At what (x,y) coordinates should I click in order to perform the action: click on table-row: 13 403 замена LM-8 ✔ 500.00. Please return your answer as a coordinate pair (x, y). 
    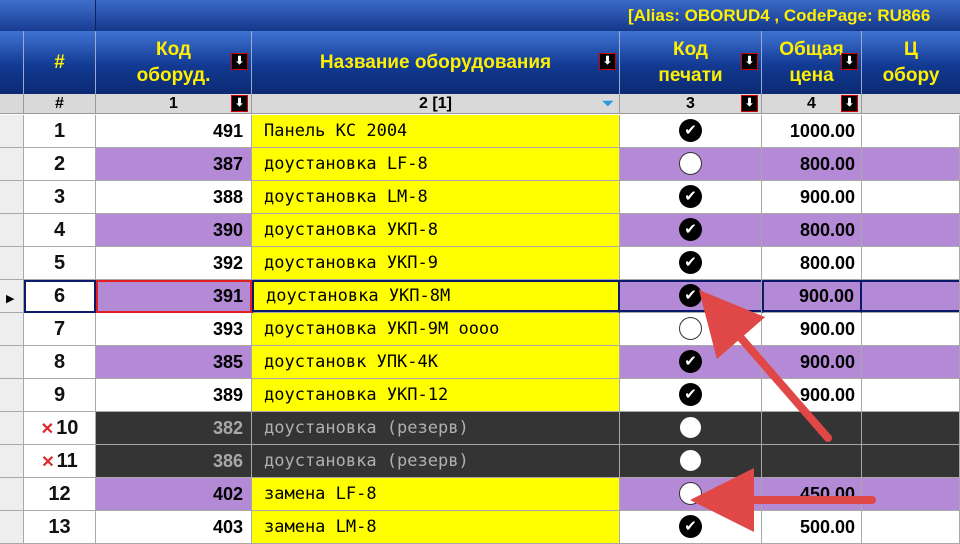
    Looking at the image, I should click on (480, 527).